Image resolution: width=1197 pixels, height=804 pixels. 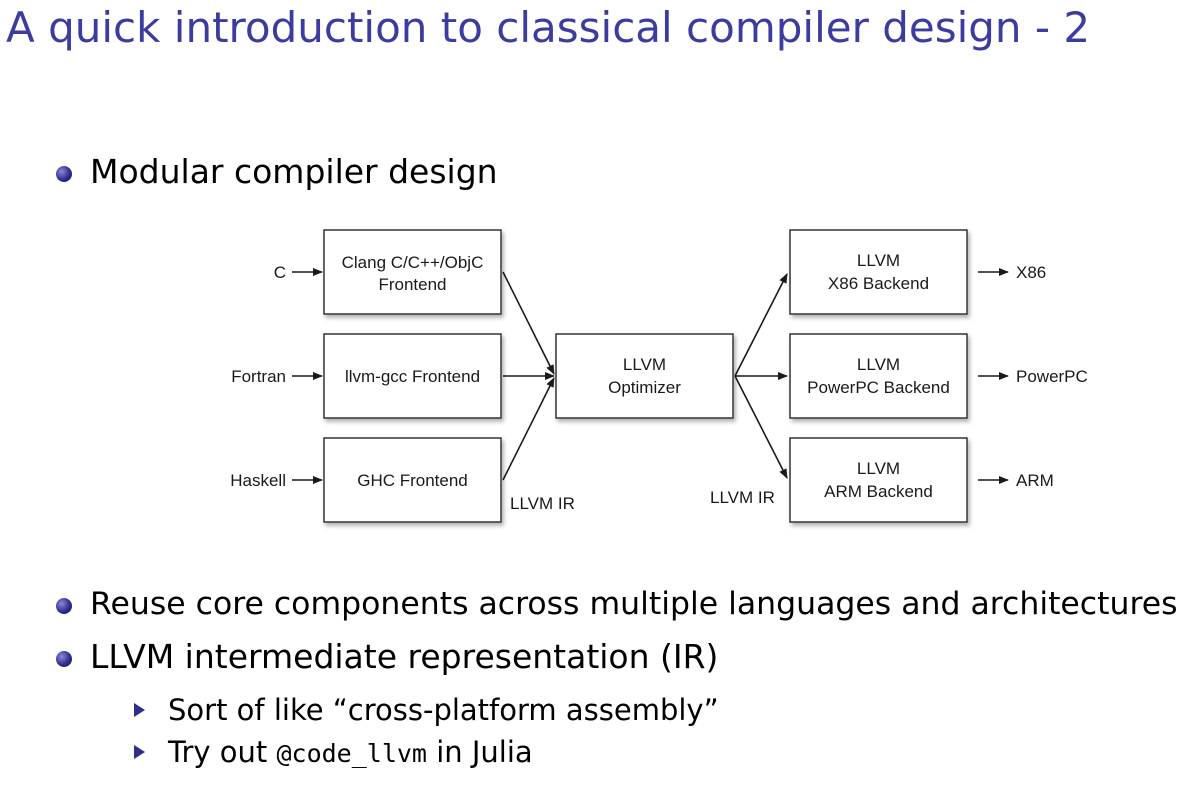 I want to click on backend-powerpc-line1: LLVM, so click(x=878, y=364).